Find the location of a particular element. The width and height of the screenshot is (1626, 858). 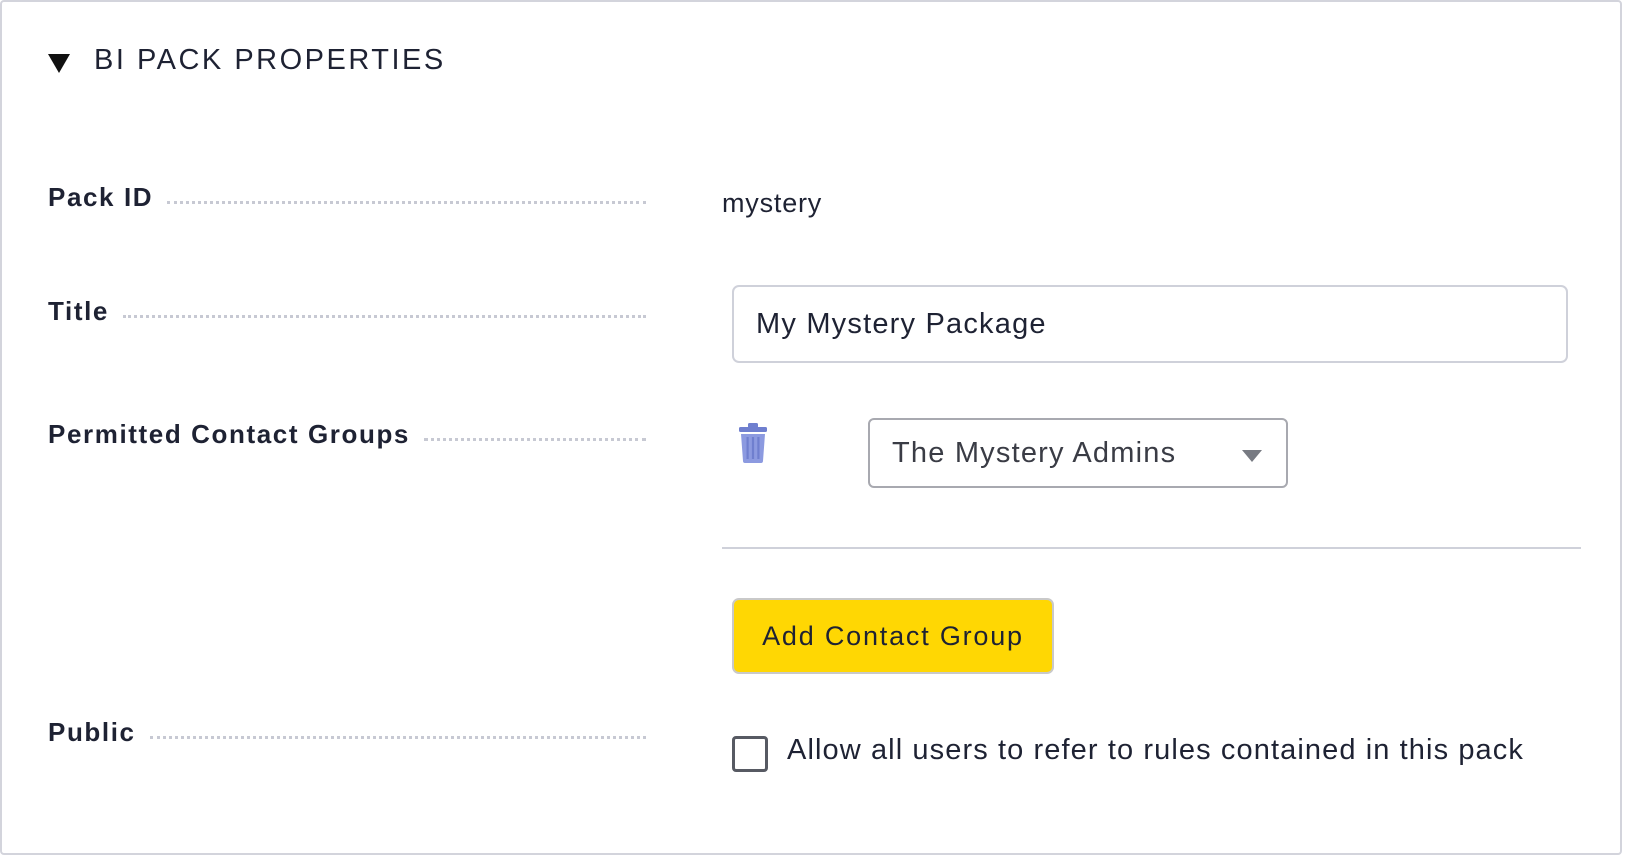

contact-group-selected-value: The Mystery Admins is located at coordinates (1034, 452).